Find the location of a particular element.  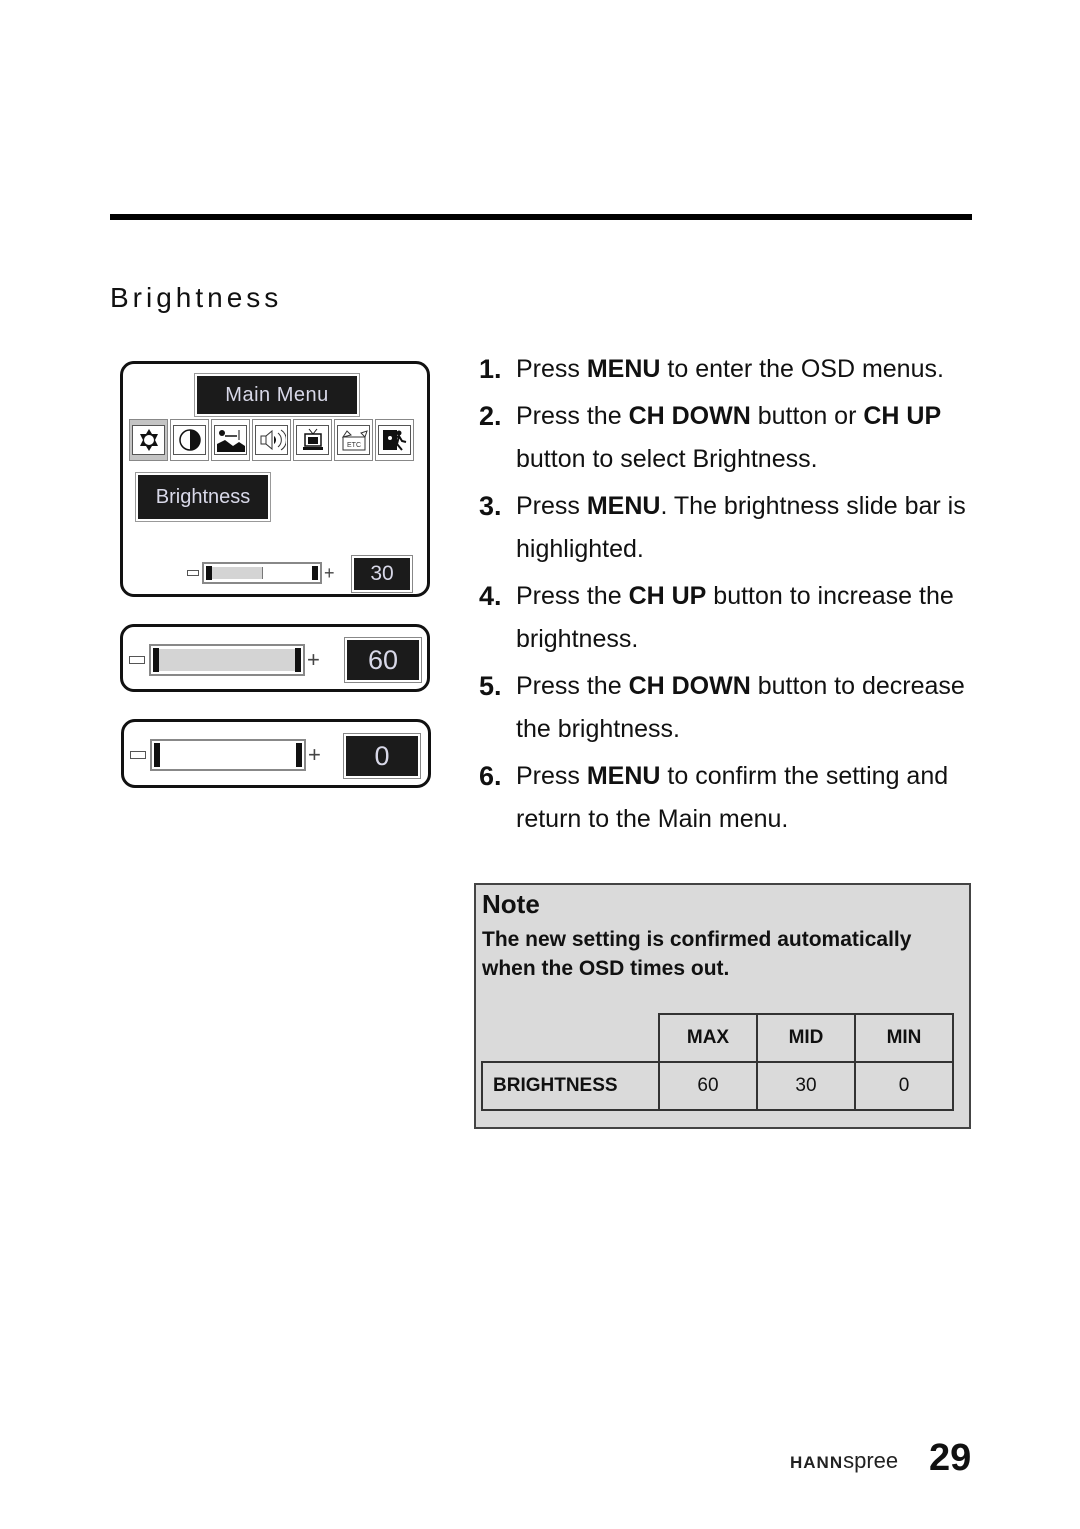

osd-brightness-max: + 60 is located at coordinates (275, 658).